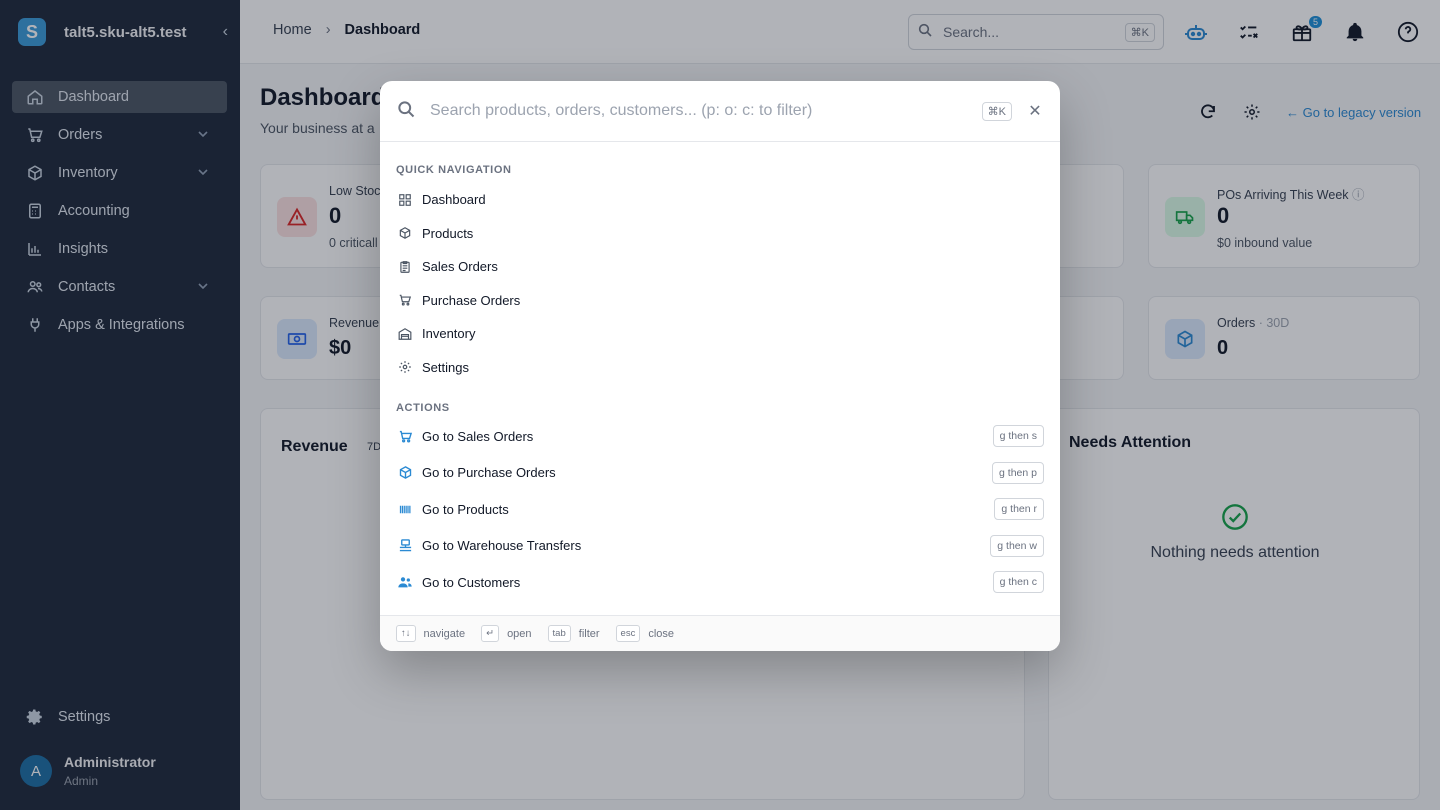 The image size is (1440, 810). I want to click on keyboard-shortcut: g then p, so click(1018, 472).